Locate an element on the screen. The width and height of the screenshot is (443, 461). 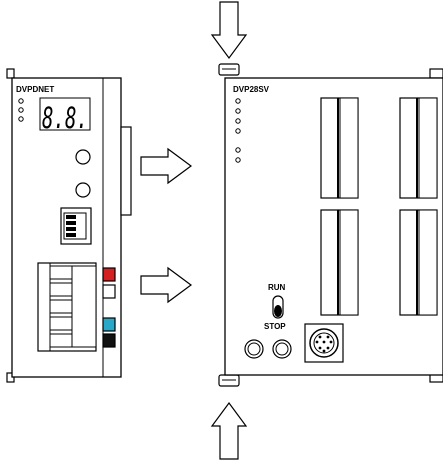
up-arrow-icon is located at coordinates (229, 430).